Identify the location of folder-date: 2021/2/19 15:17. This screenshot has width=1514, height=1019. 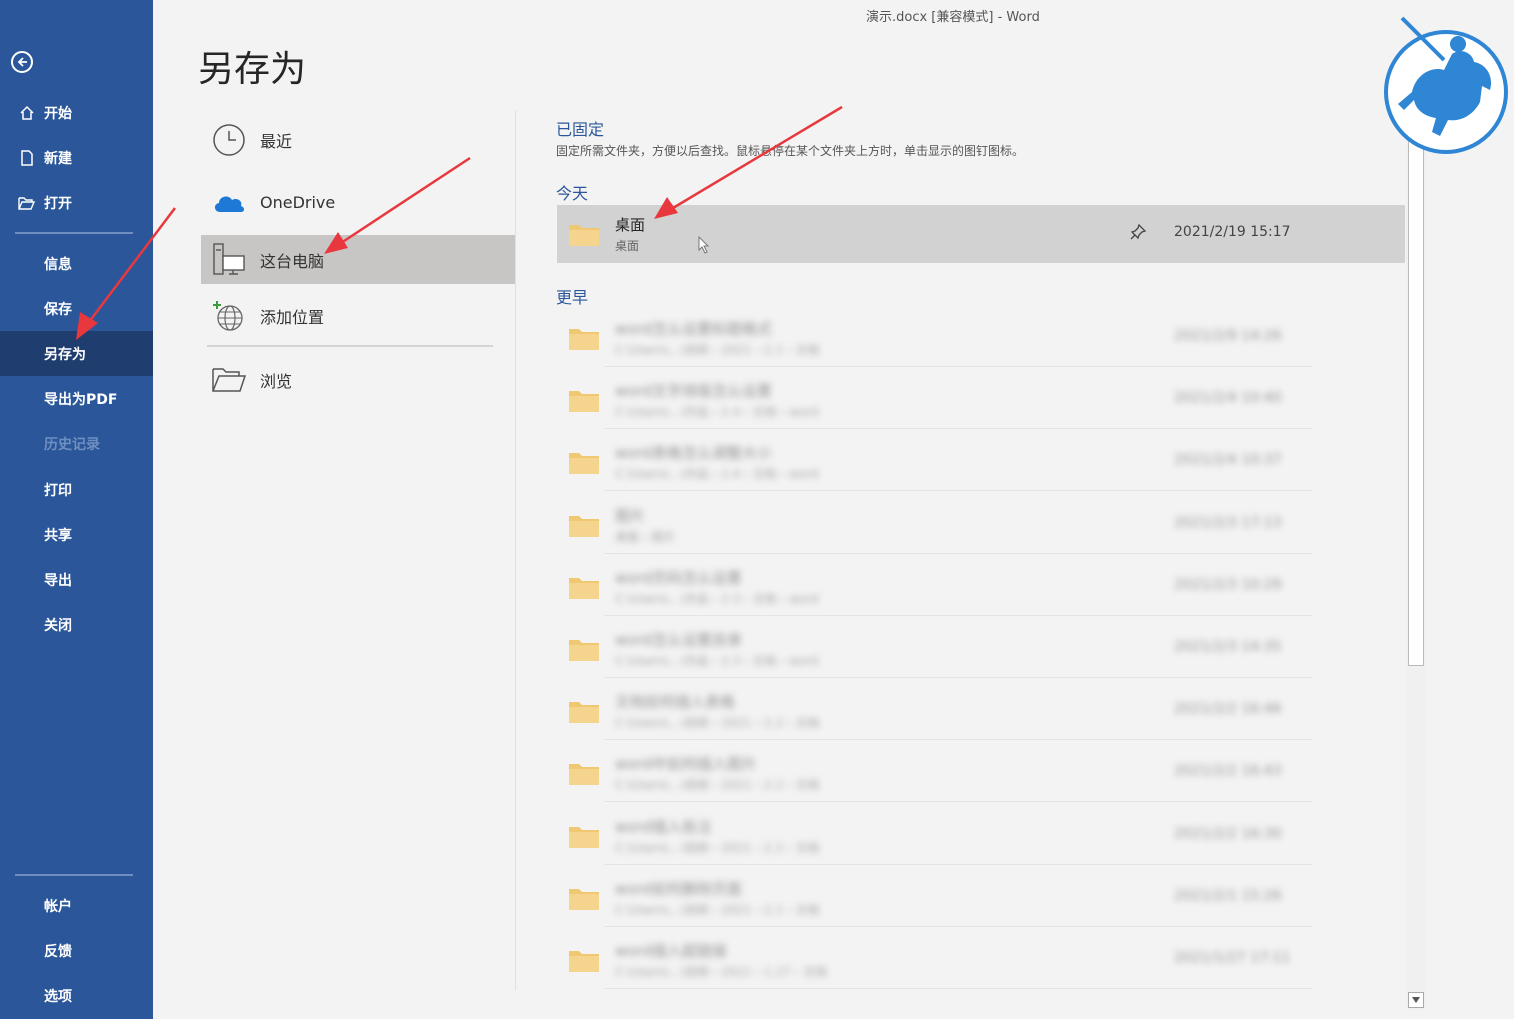
(1232, 232).